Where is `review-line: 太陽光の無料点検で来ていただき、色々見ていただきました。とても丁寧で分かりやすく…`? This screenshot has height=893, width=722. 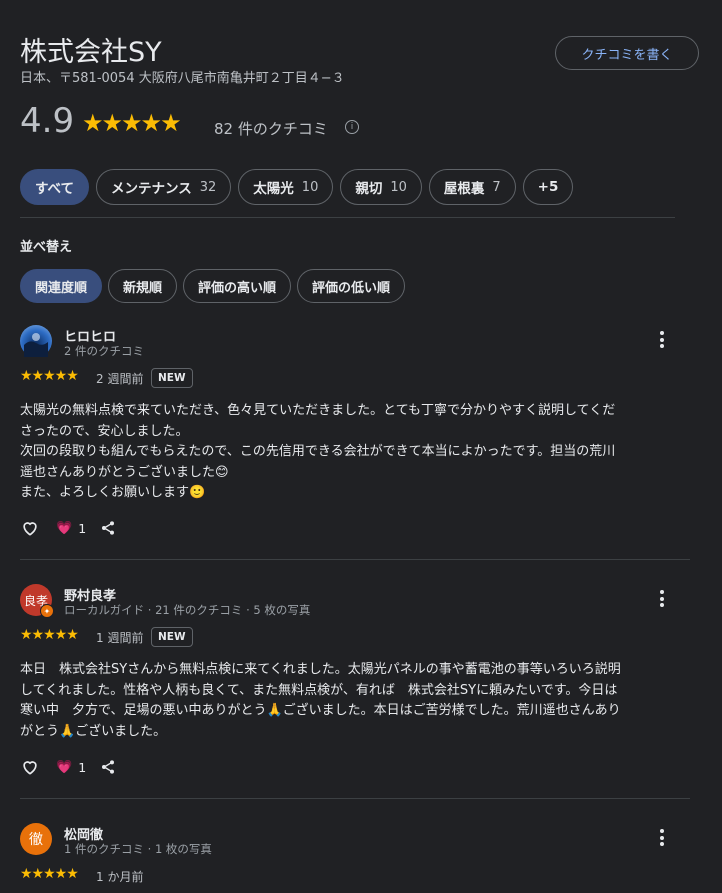 review-line: 太陽光の無料点検で来ていただき、色々見ていただきました。とても丁寧で分かりやすく… is located at coordinates (318, 410).